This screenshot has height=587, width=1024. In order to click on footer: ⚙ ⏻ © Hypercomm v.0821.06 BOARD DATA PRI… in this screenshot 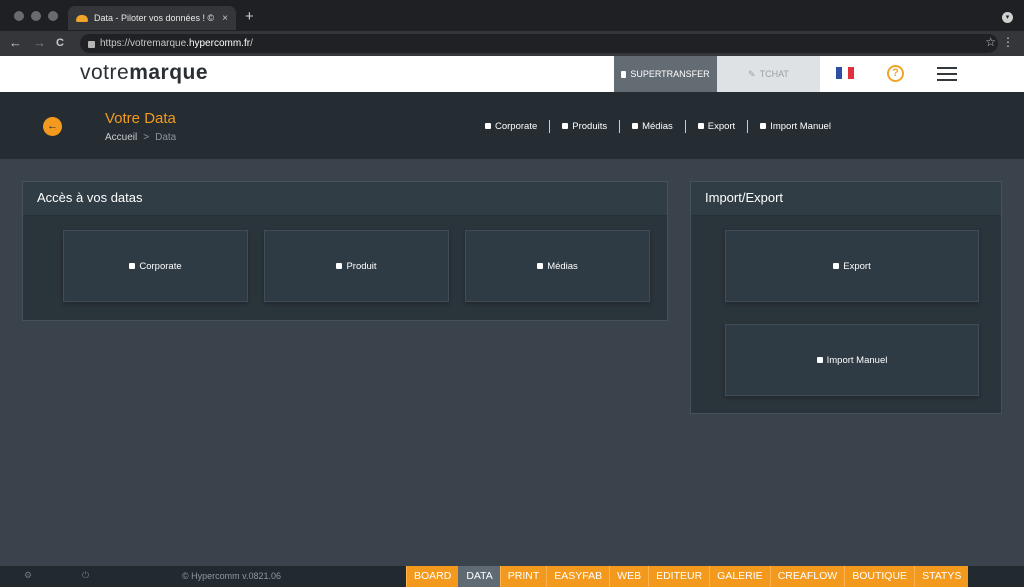, I will do `click(512, 576)`.